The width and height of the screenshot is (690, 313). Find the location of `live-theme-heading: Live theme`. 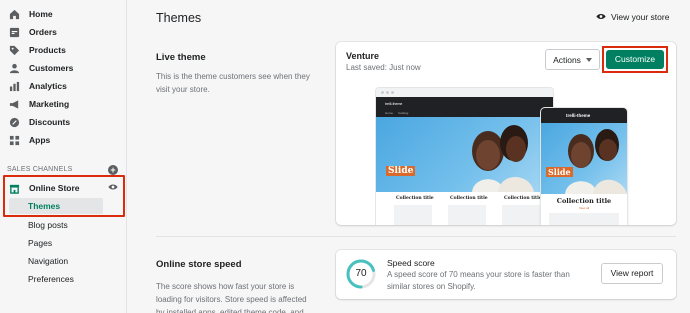

live-theme-heading: Live theme is located at coordinates (181, 57).